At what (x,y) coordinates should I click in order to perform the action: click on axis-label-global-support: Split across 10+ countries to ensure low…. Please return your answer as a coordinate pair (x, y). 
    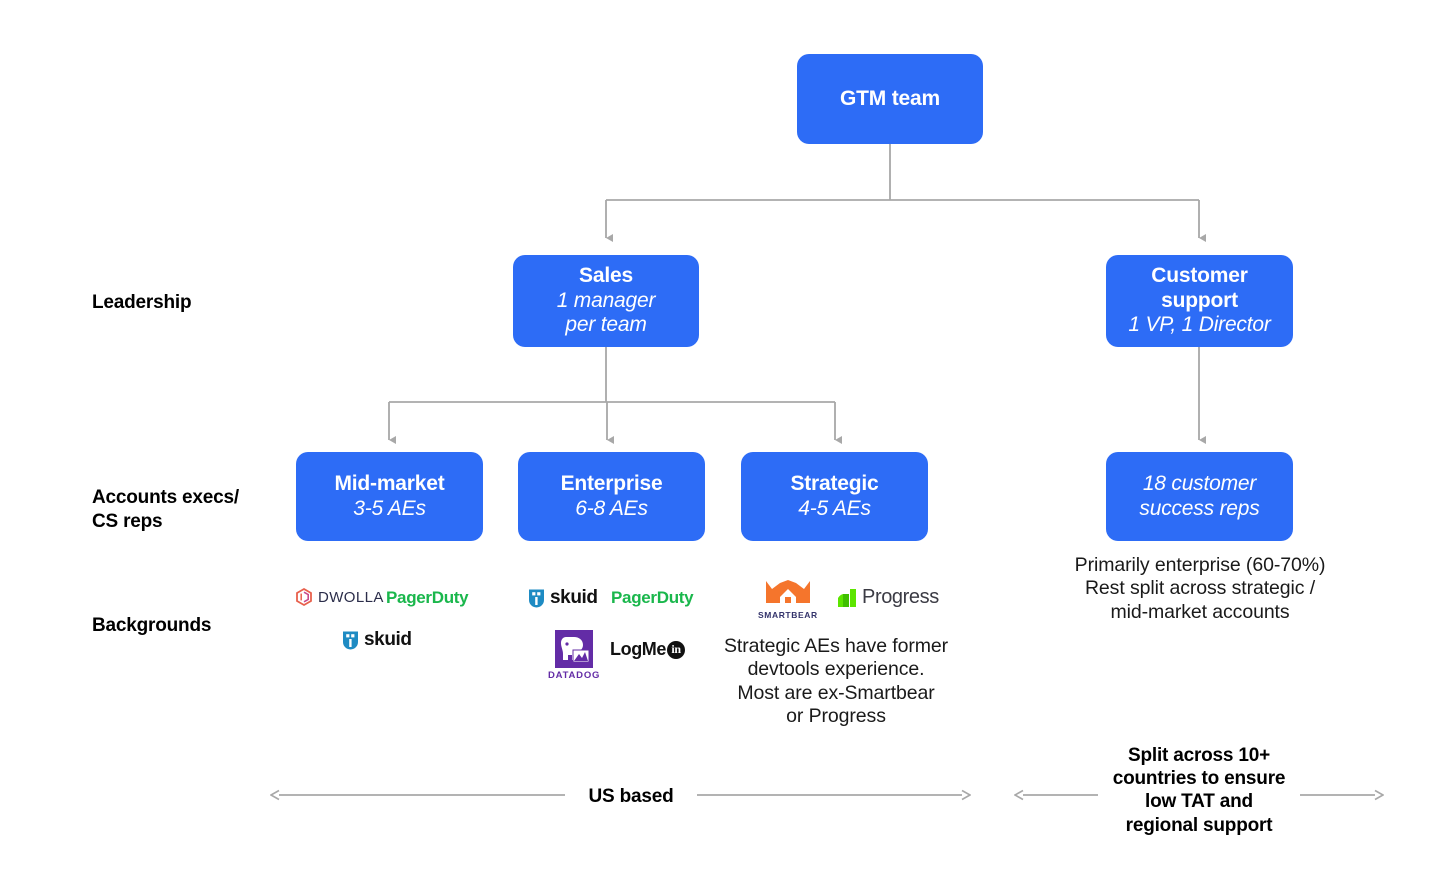
    Looking at the image, I should click on (1199, 790).